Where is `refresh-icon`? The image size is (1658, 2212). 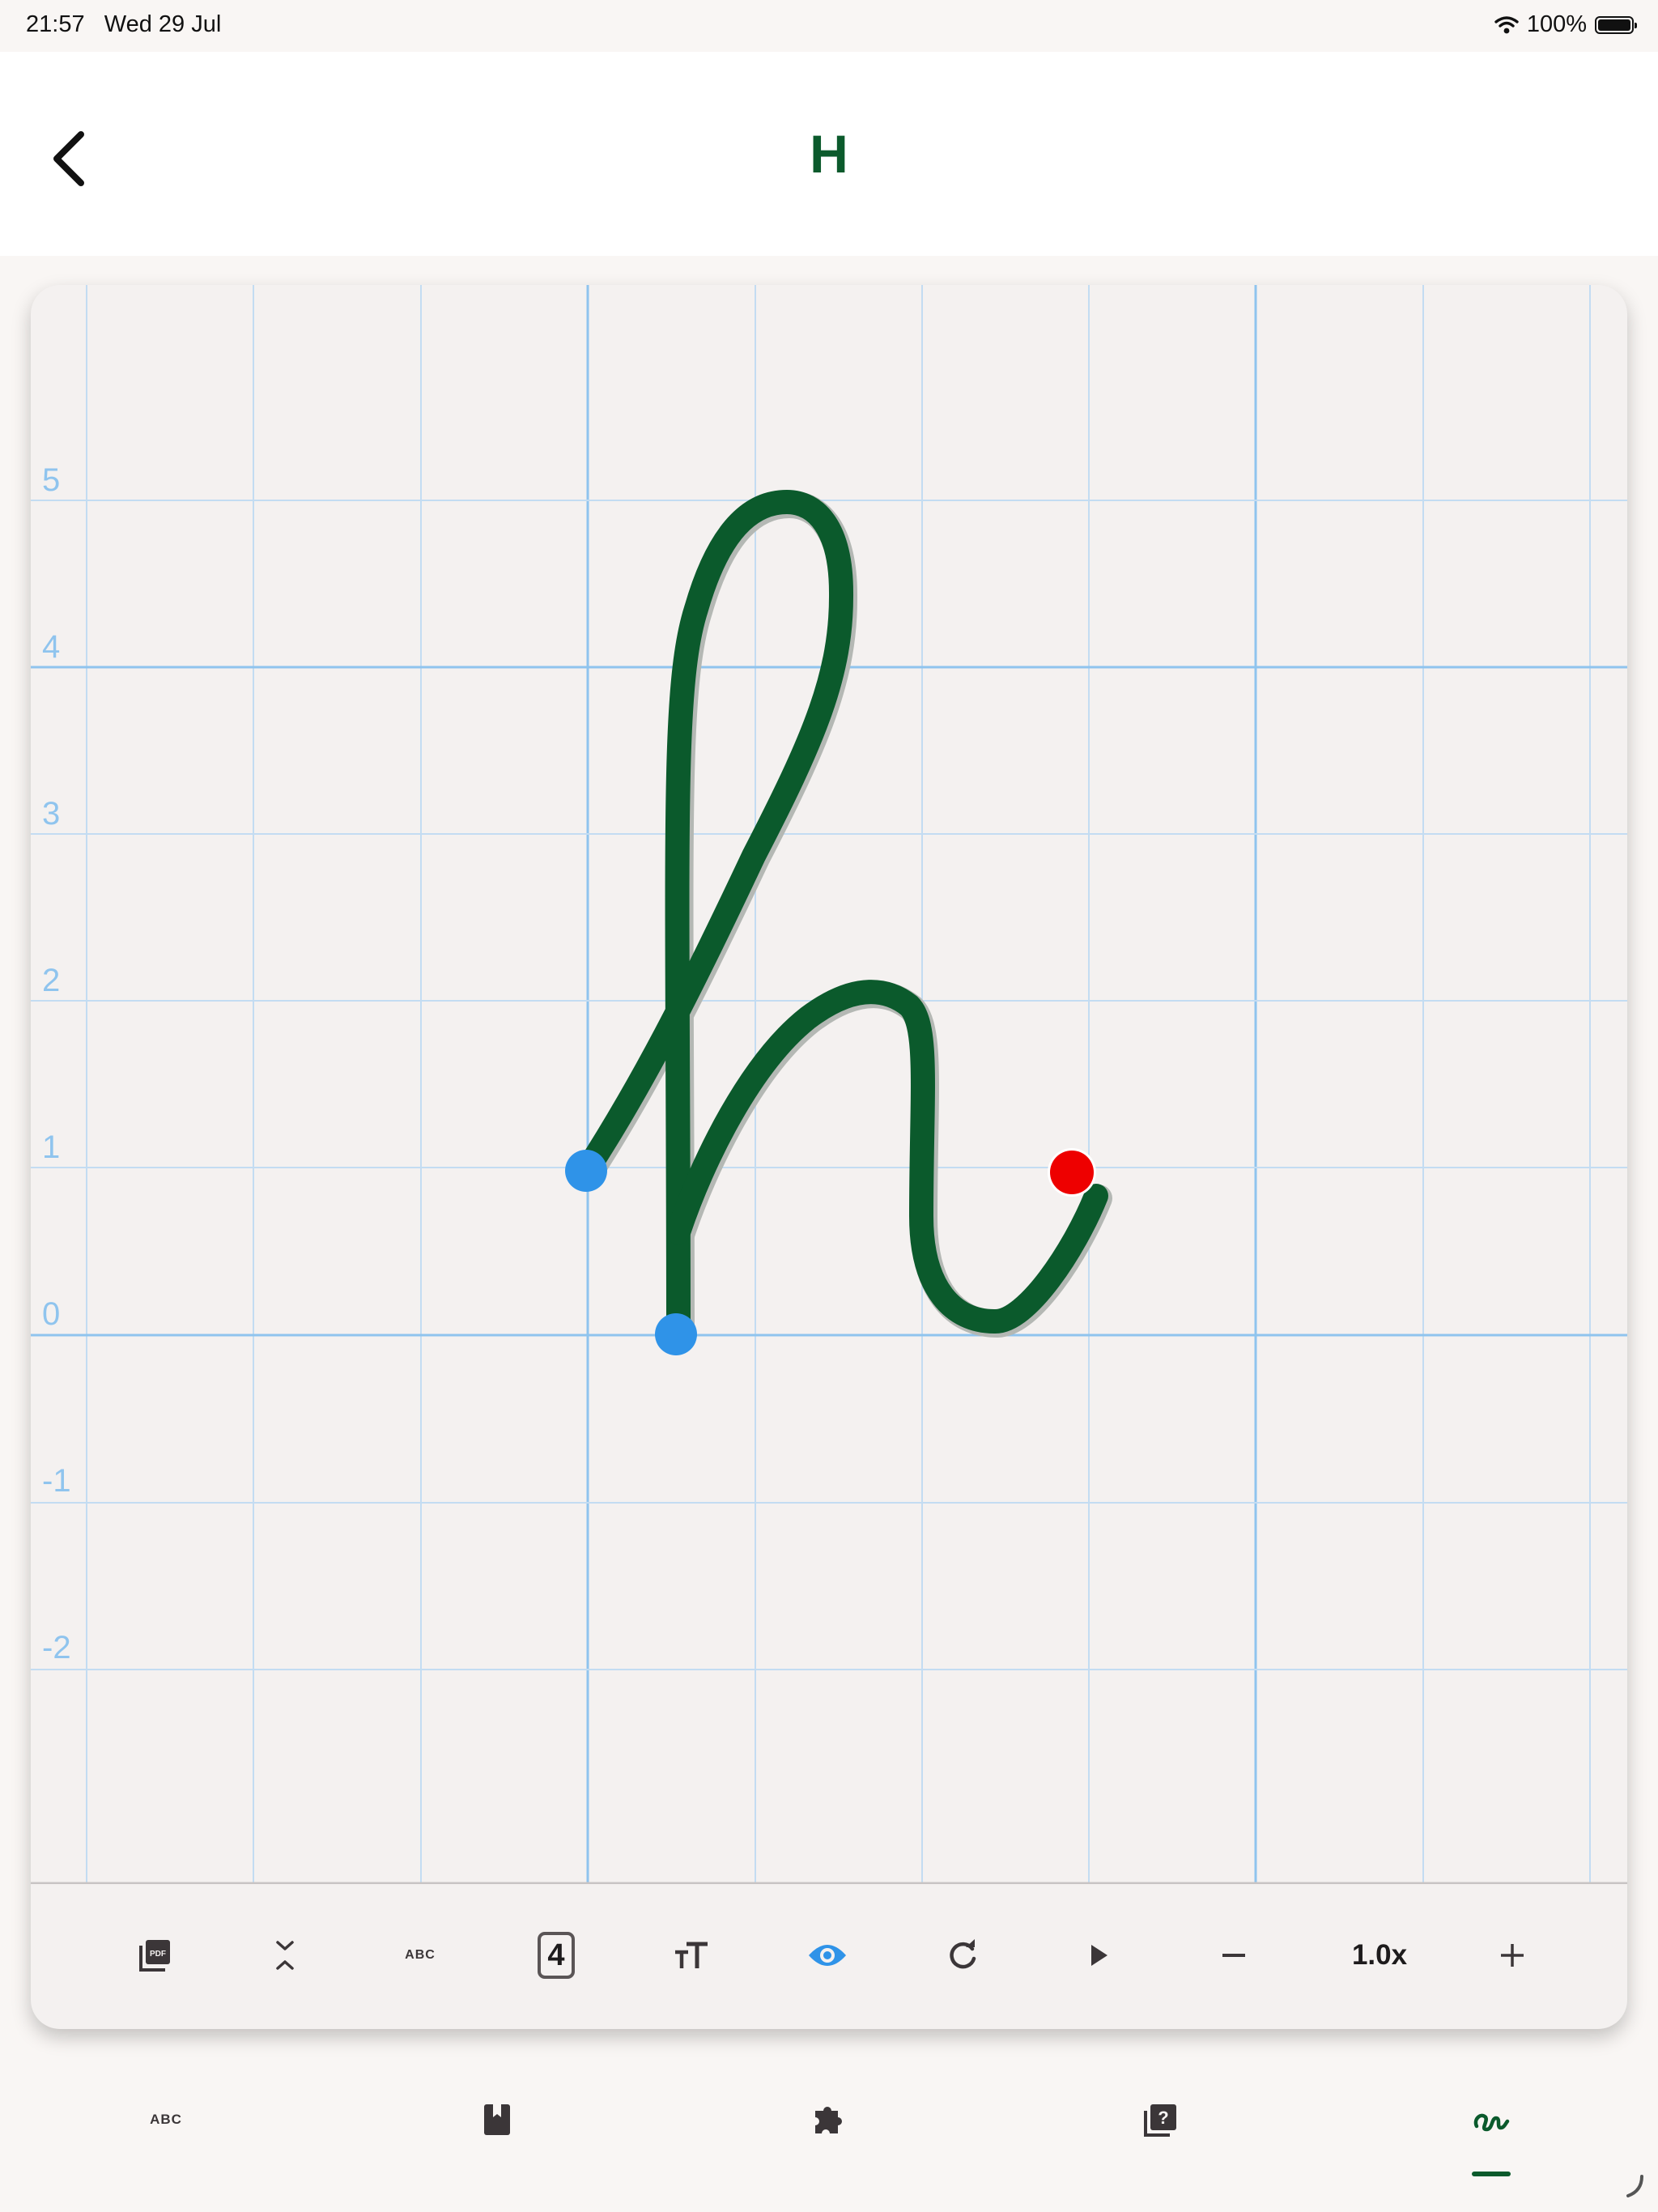
refresh-icon is located at coordinates (963, 1954).